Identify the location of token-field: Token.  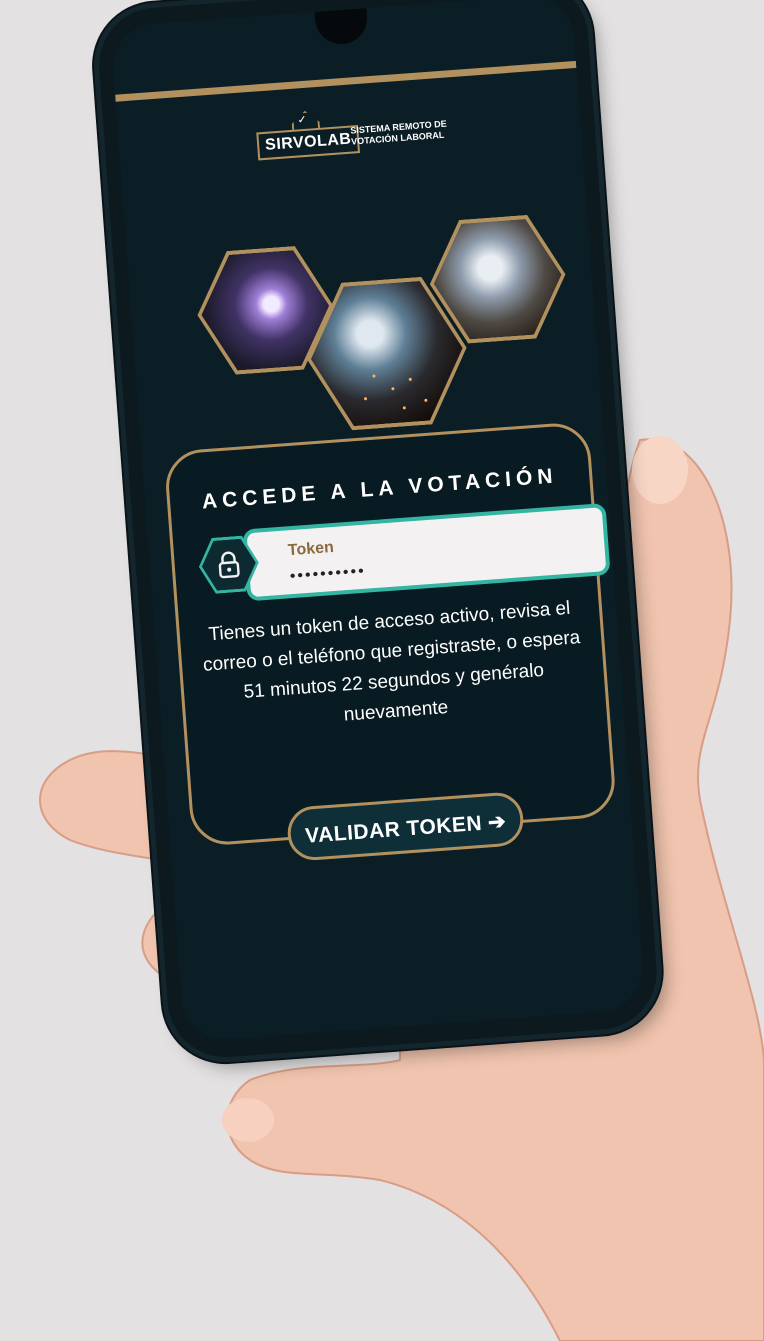
(426, 552).